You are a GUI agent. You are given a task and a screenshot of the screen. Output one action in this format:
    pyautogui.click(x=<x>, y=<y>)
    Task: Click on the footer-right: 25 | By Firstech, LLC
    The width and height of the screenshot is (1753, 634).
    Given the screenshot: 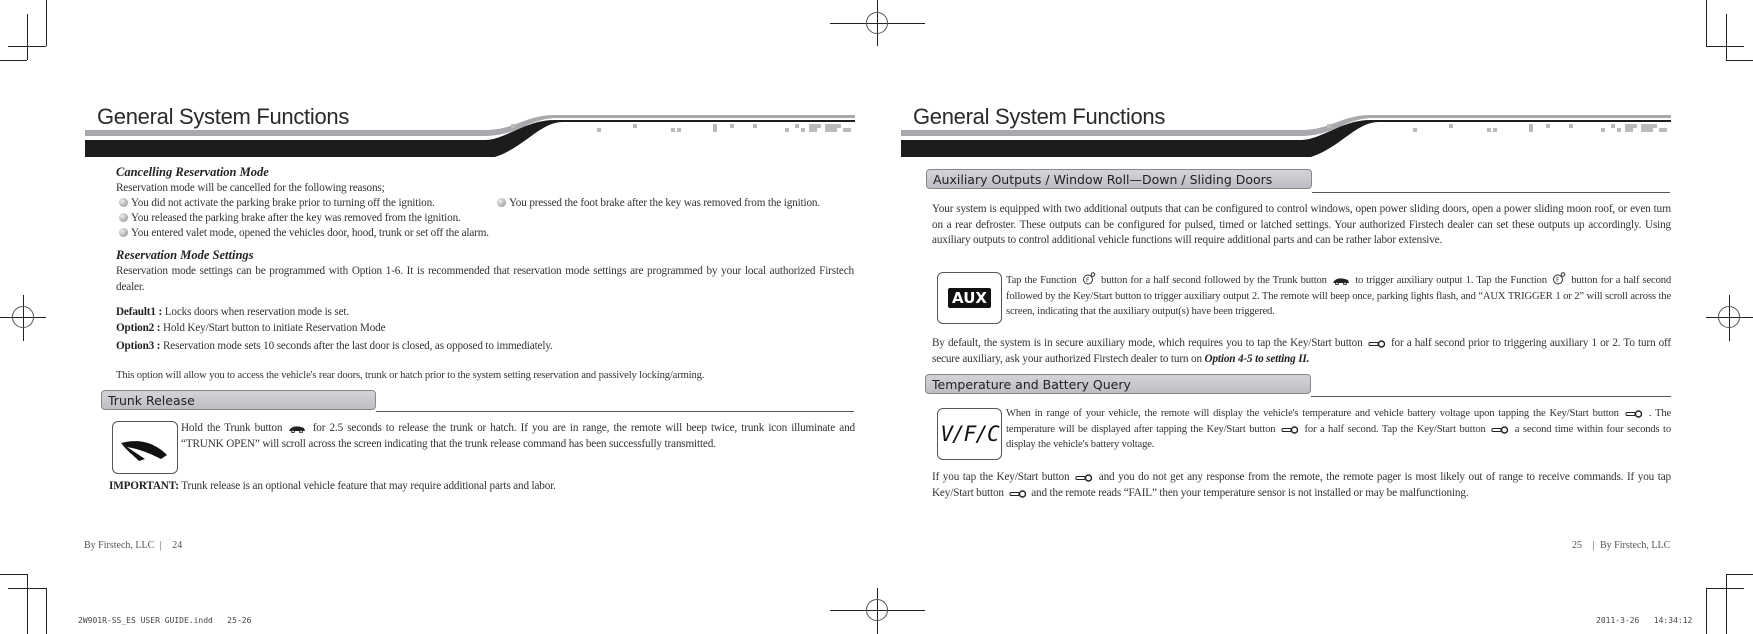 What is the action you would take?
    pyautogui.click(x=1621, y=545)
    